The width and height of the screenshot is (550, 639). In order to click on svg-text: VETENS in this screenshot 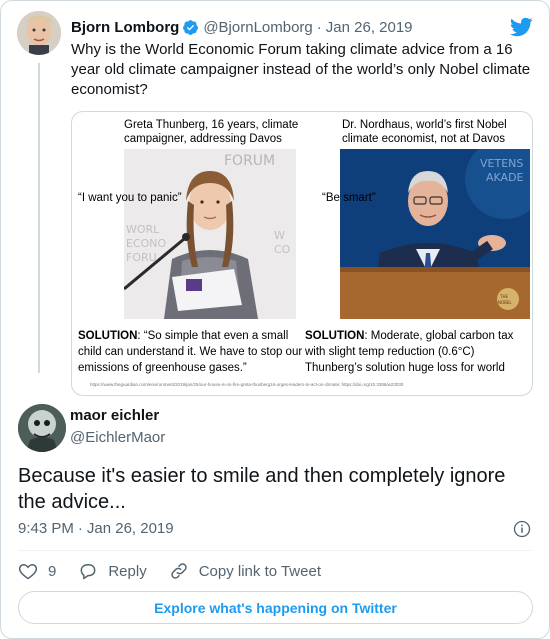, I will do `click(501, 163)`.